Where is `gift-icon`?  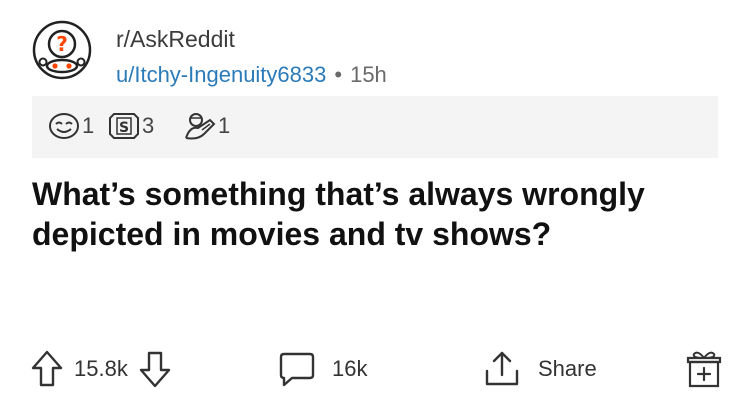 gift-icon is located at coordinates (704, 369).